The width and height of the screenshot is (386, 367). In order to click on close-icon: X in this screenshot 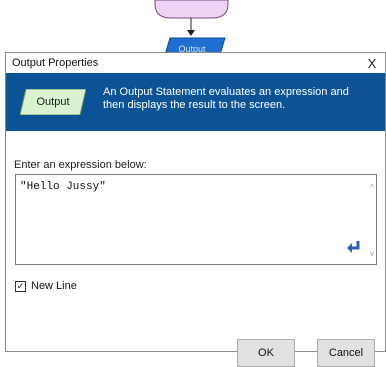, I will do `click(372, 63)`.